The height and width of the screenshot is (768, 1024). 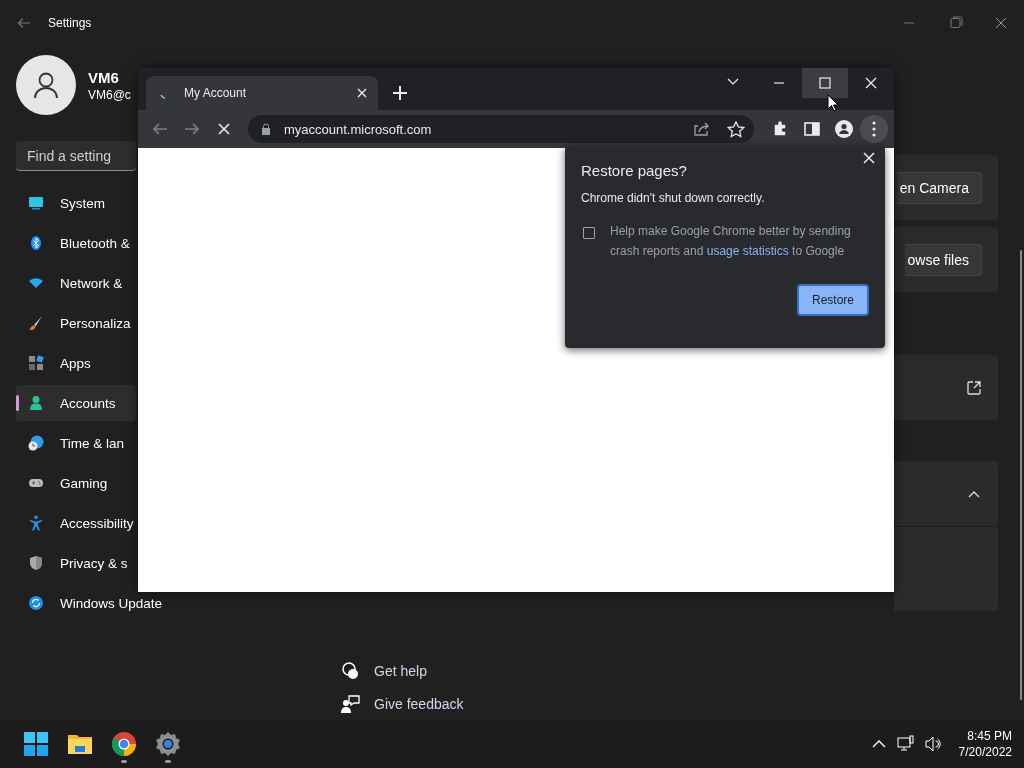 What do you see at coordinates (76, 483) in the screenshot?
I see `nav-item: Gaming` at bounding box center [76, 483].